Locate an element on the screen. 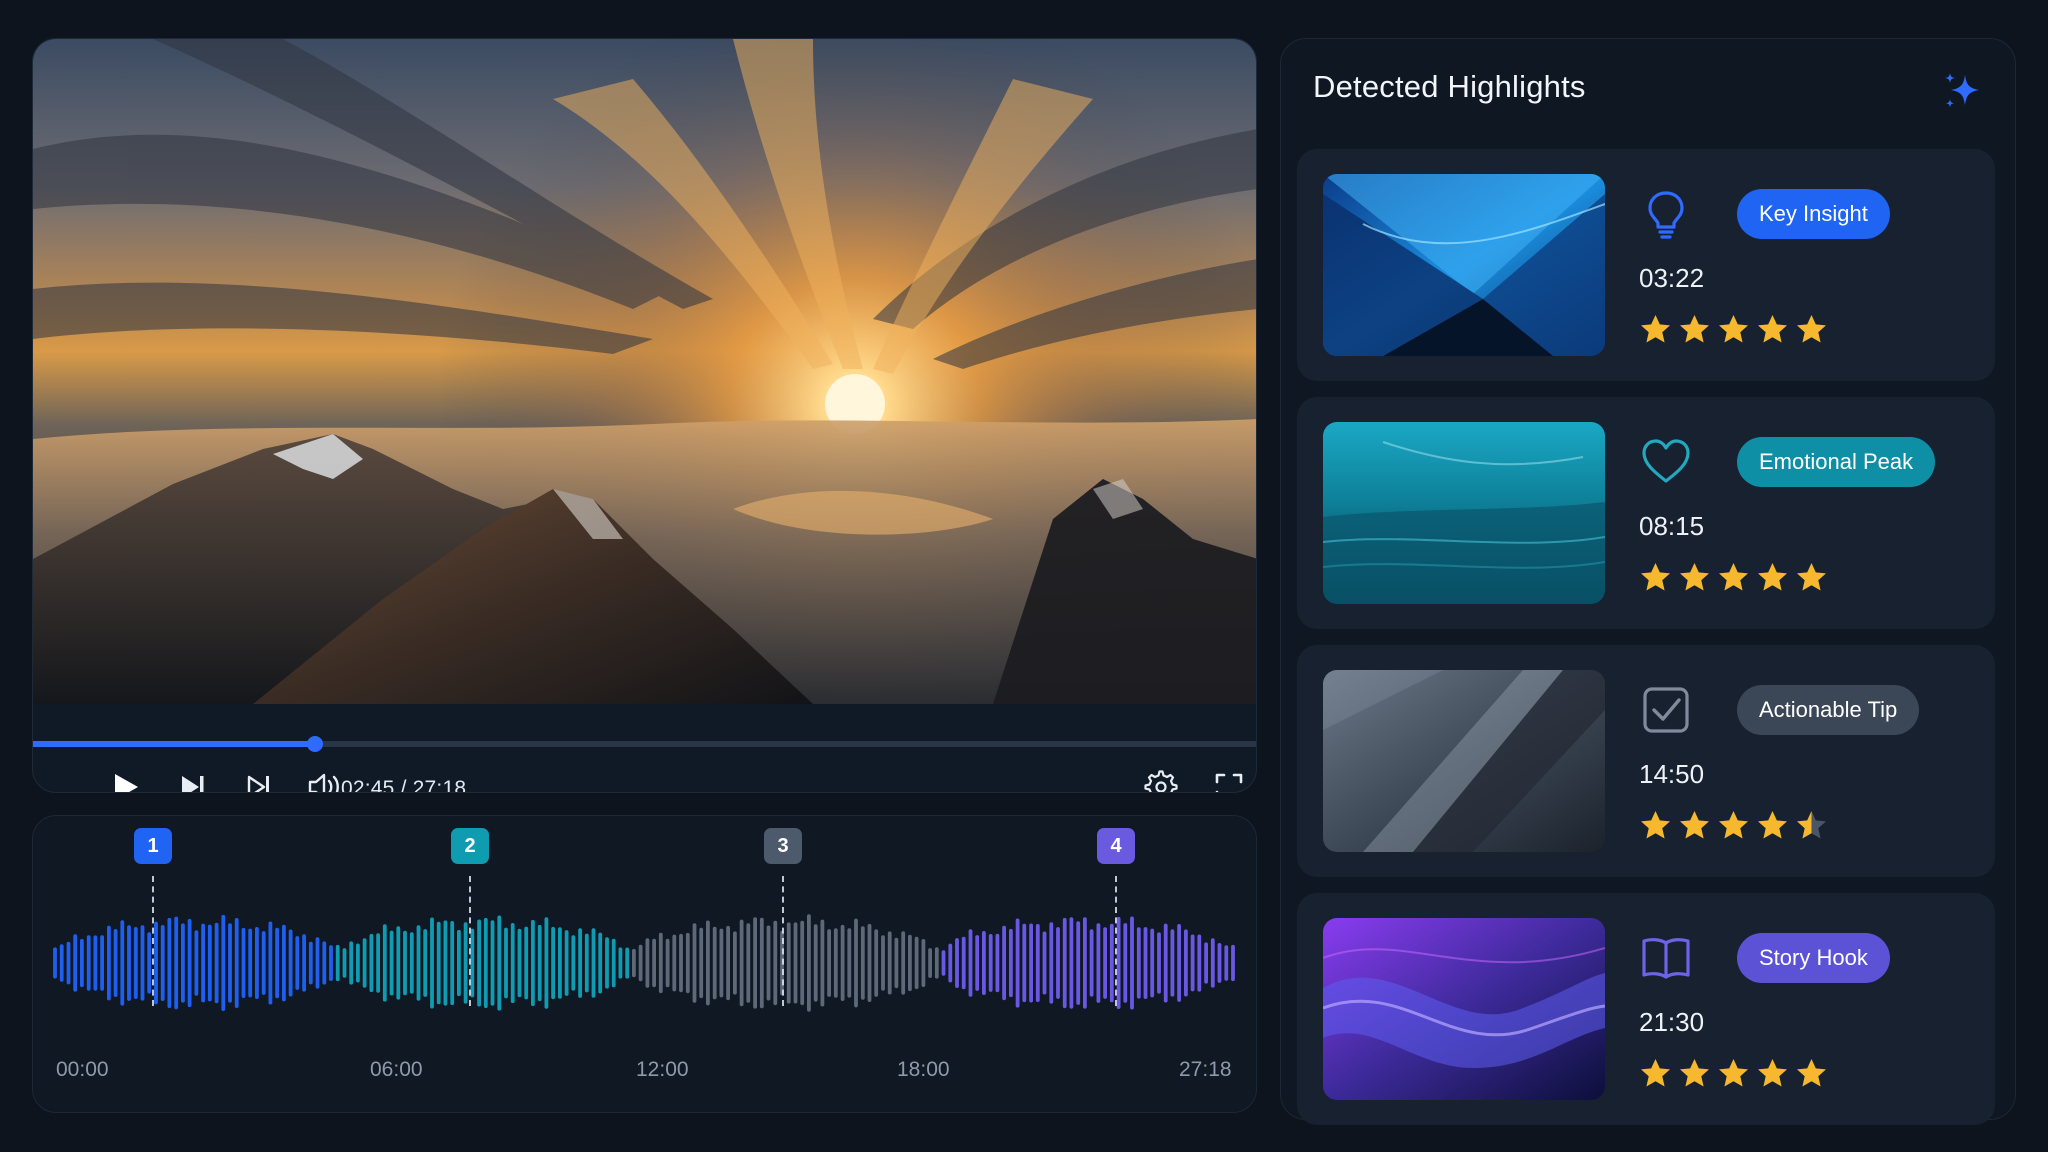  settings-button is located at coordinates (1161, 780).